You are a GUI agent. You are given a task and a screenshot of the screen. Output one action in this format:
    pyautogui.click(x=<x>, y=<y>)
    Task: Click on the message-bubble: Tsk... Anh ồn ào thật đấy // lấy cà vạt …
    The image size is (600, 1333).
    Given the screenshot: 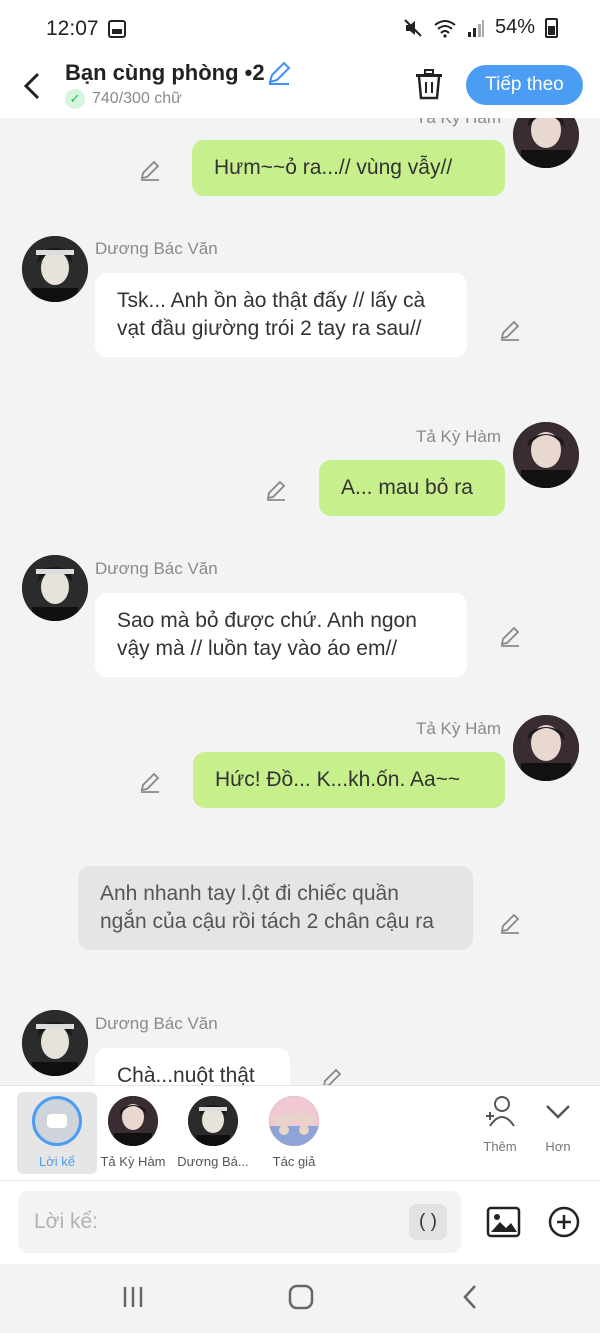 What is the action you would take?
    pyautogui.click(x=281, y=315)
    